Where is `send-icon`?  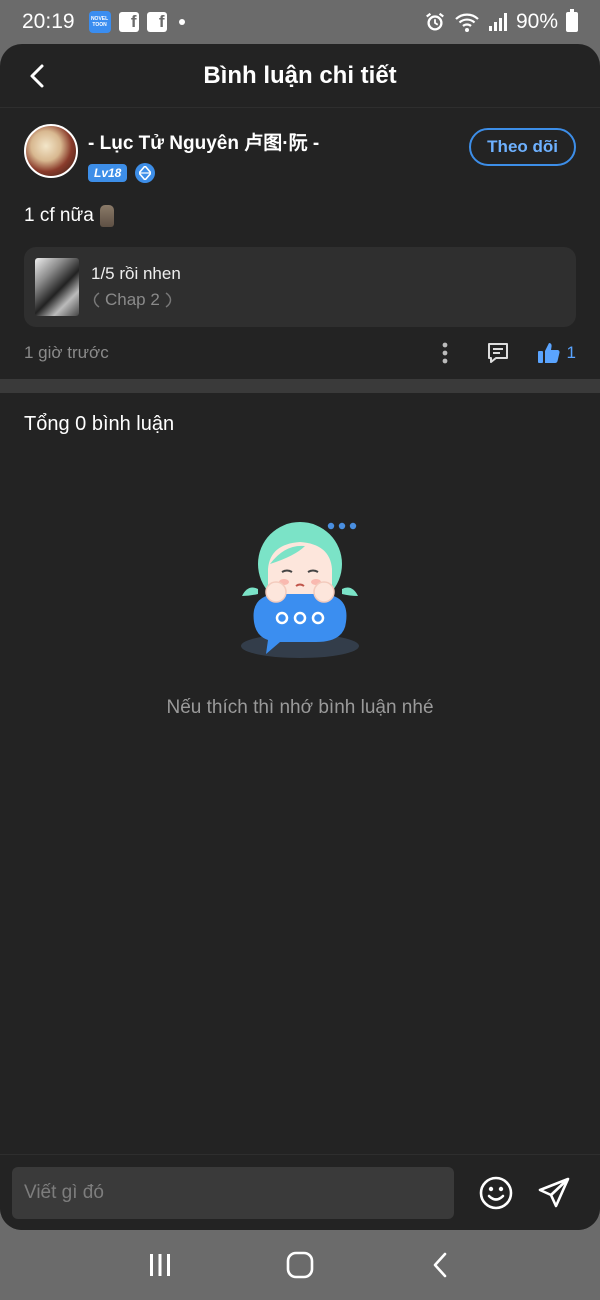
send-icon is located at coordinates (554, 1192).